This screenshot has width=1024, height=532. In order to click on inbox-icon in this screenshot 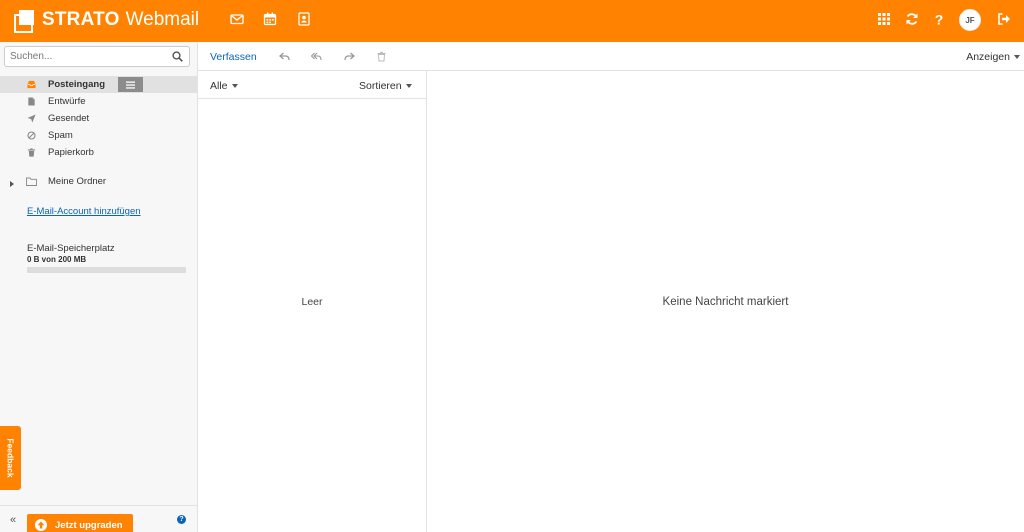, I will do `click(31, 84)`.